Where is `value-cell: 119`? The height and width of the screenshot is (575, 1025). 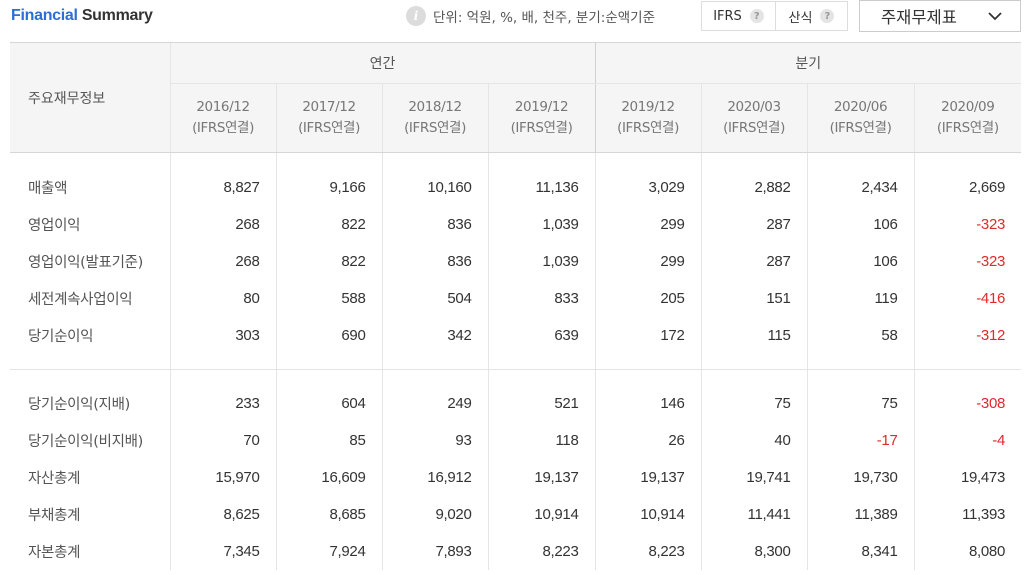 value-cell: 119 is located at coordinates (860, 298).